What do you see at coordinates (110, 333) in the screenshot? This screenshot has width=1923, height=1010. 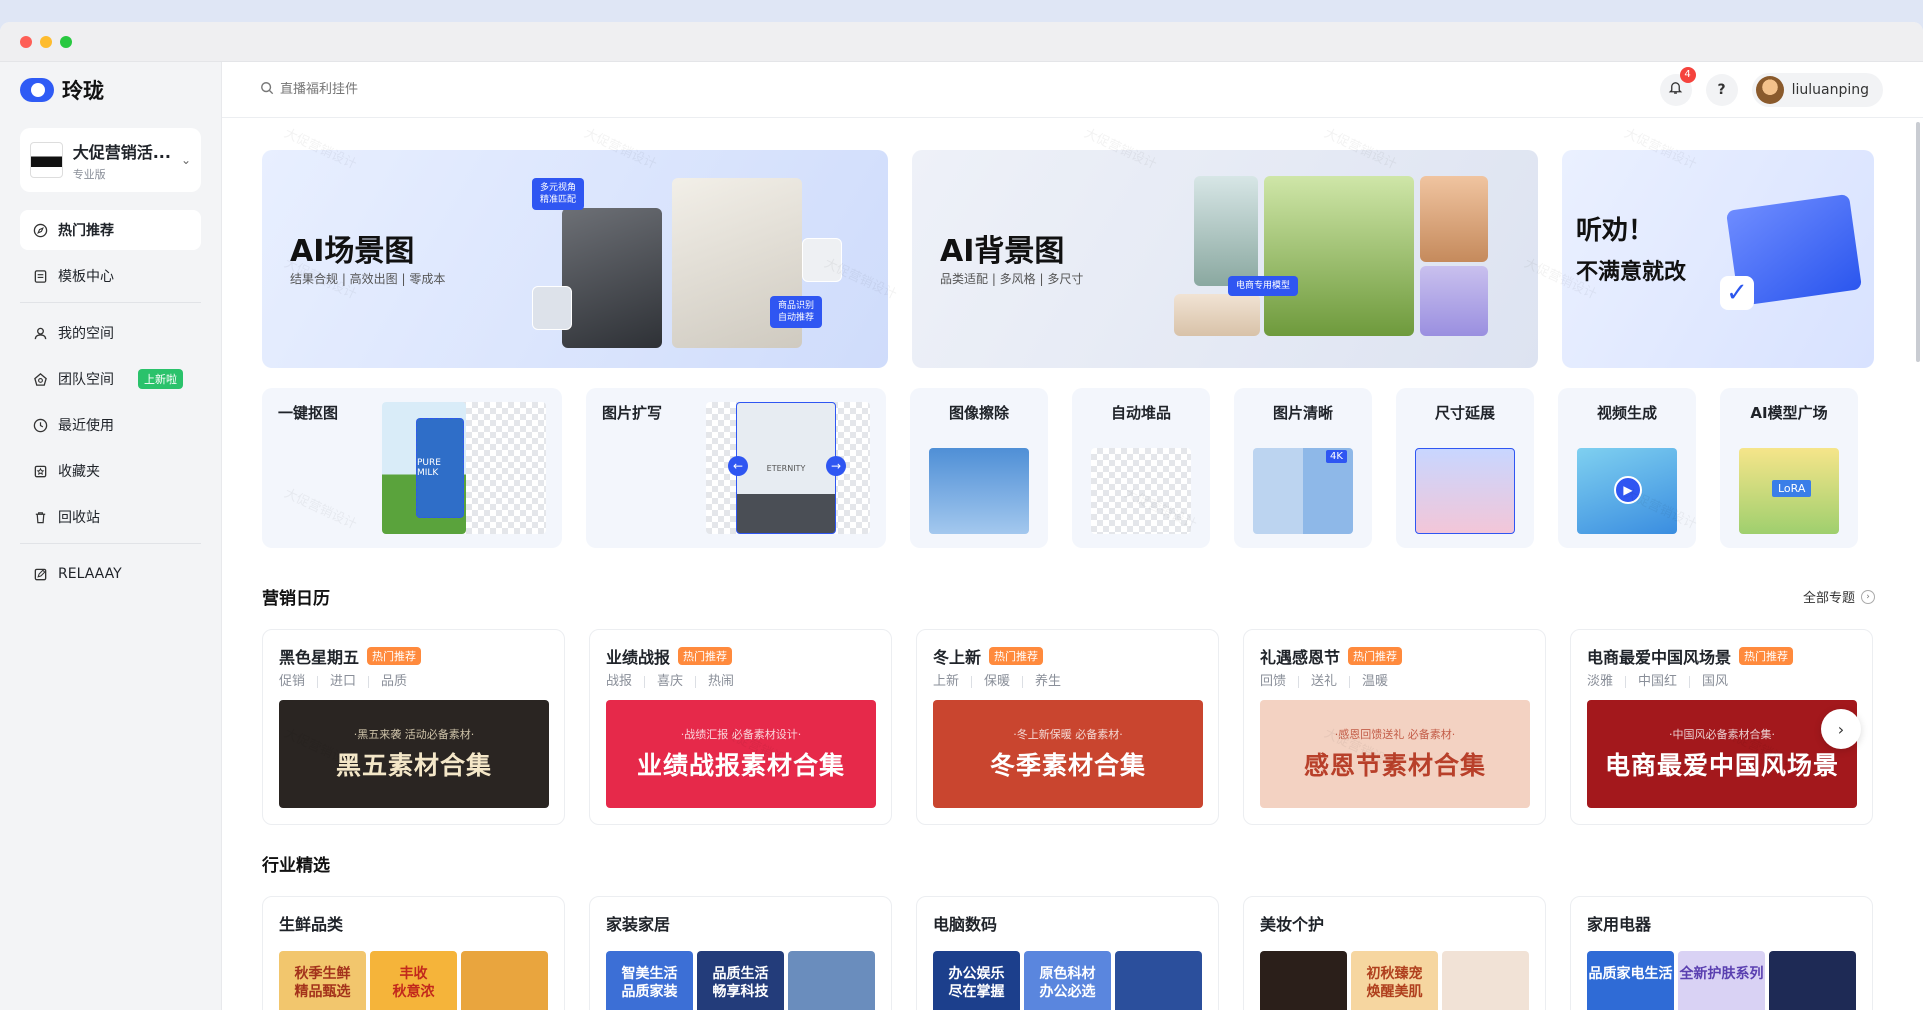 I see `sidebar-item-my-space: 我的空间` at bounding box center [110, 333].